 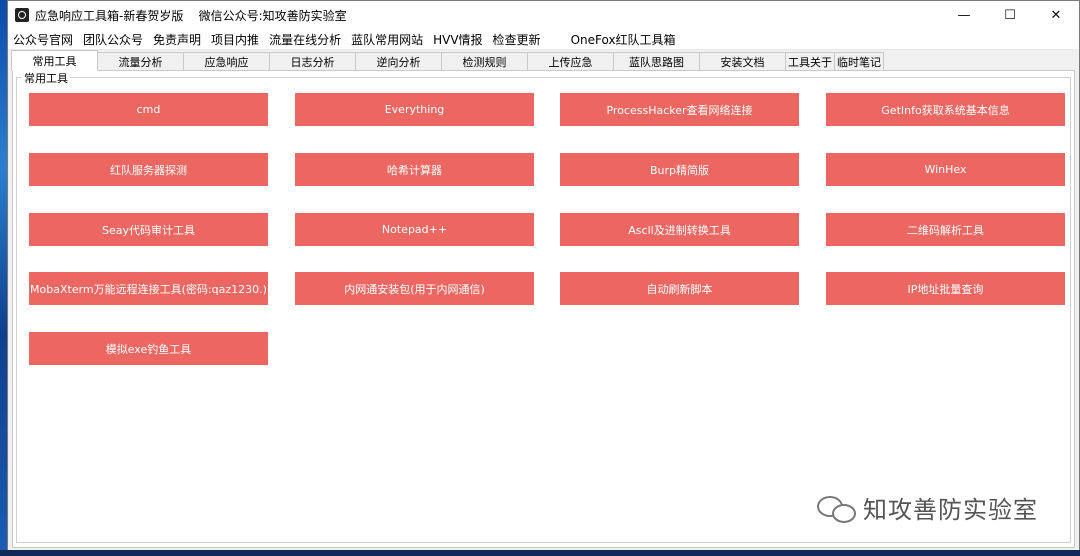 I want to click on watermark-text: 知攻善防实验室, so click(x=950, y=510).